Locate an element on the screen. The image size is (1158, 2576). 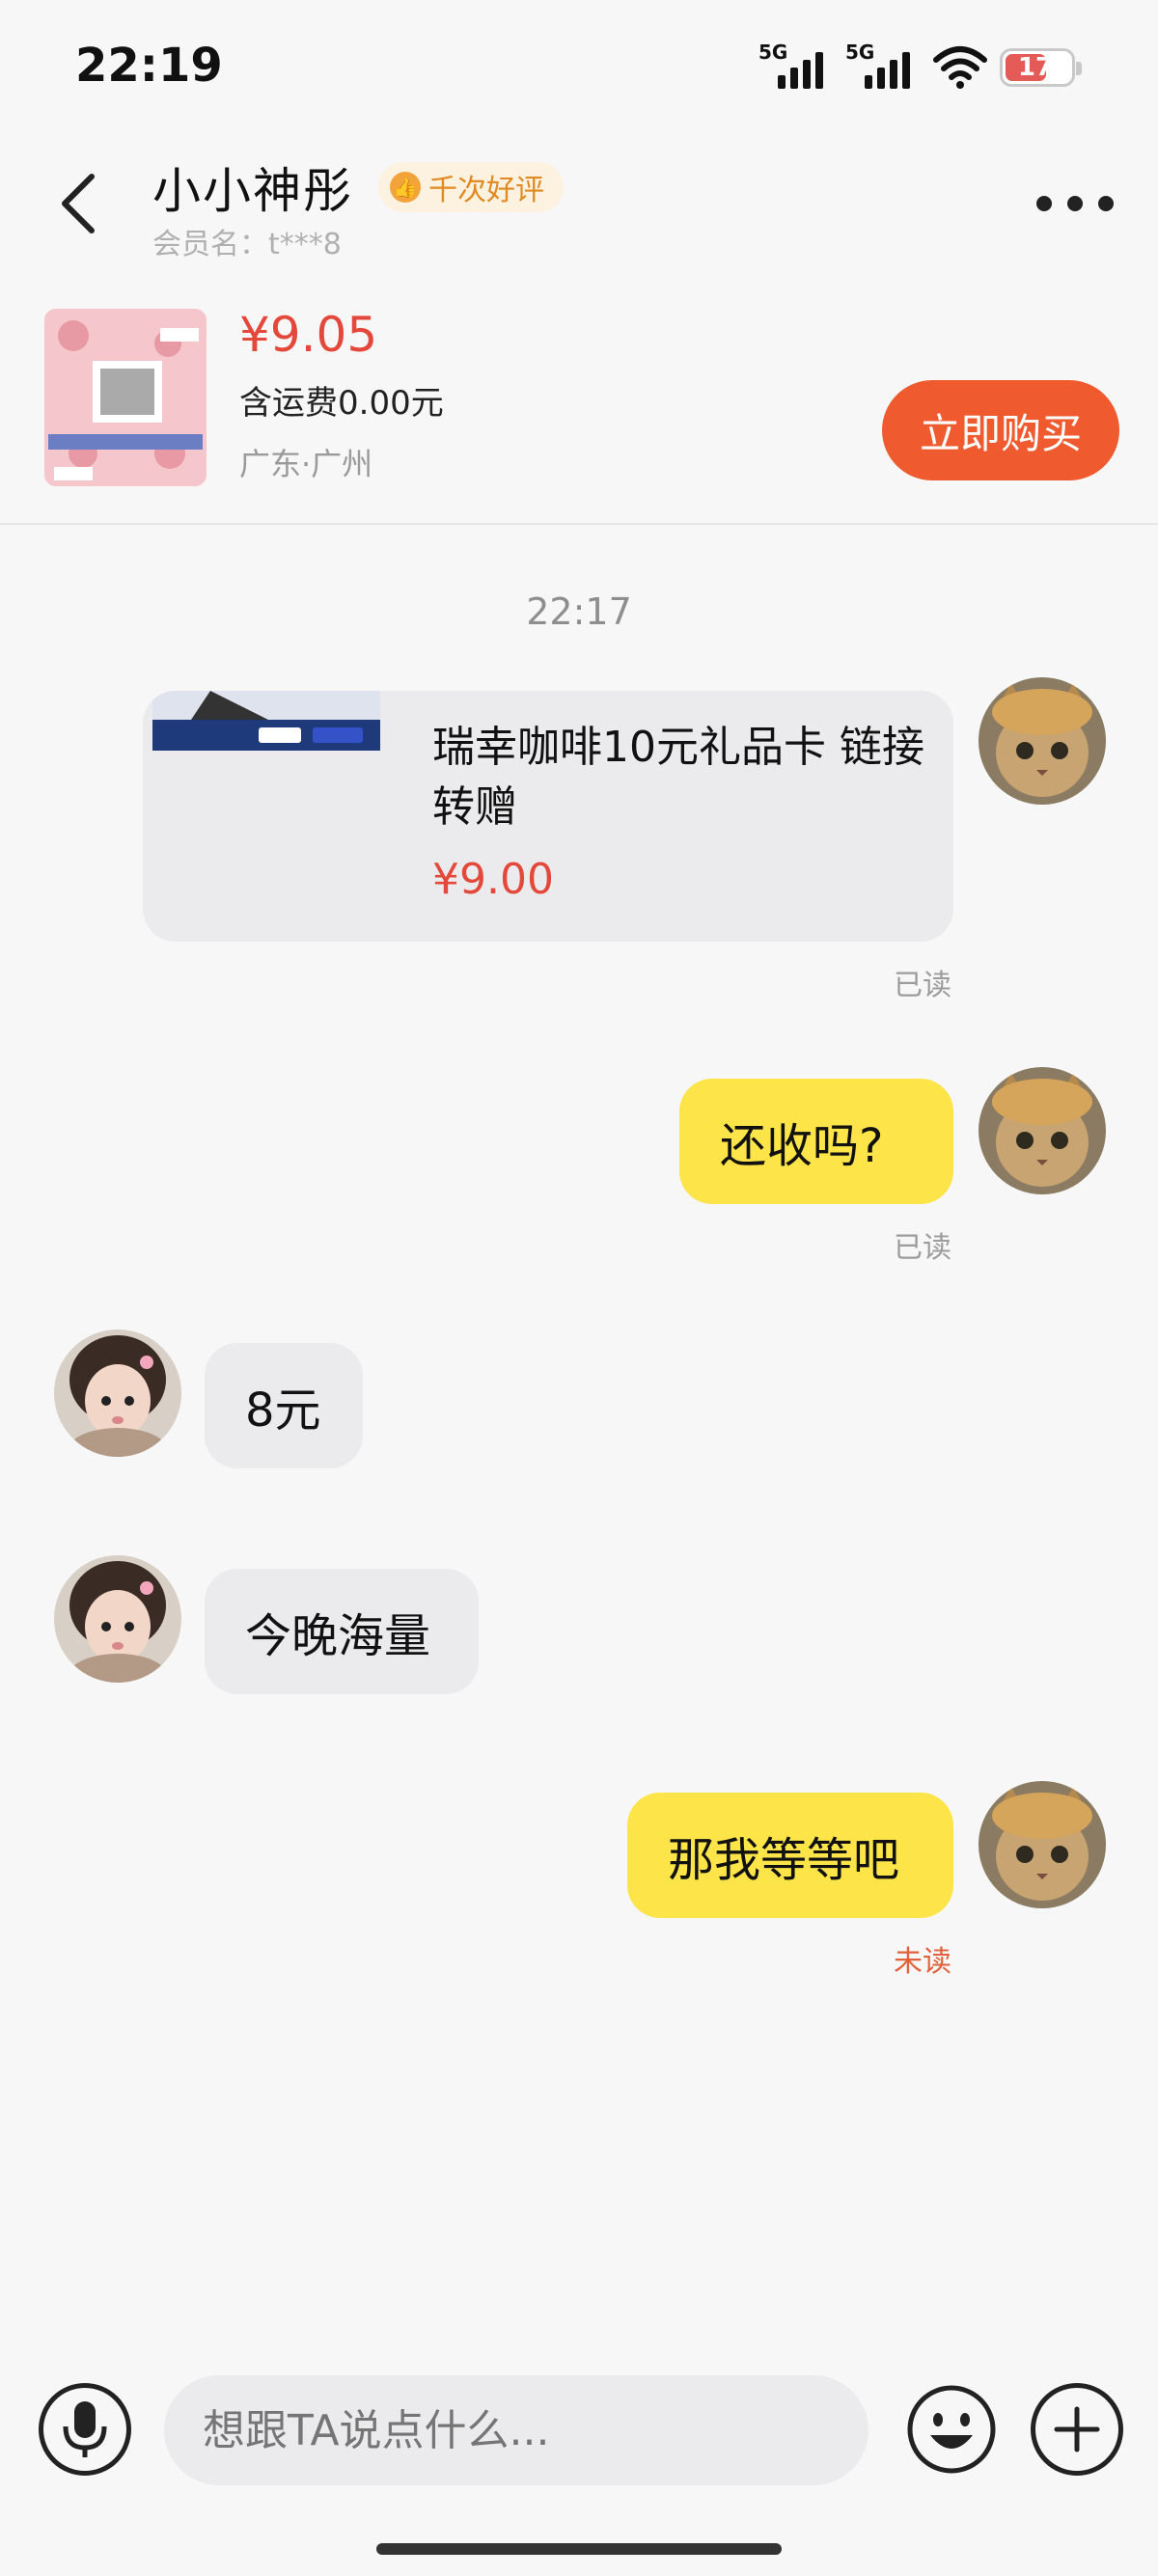
more-actions-button is located at coordinates (1077, 2430).